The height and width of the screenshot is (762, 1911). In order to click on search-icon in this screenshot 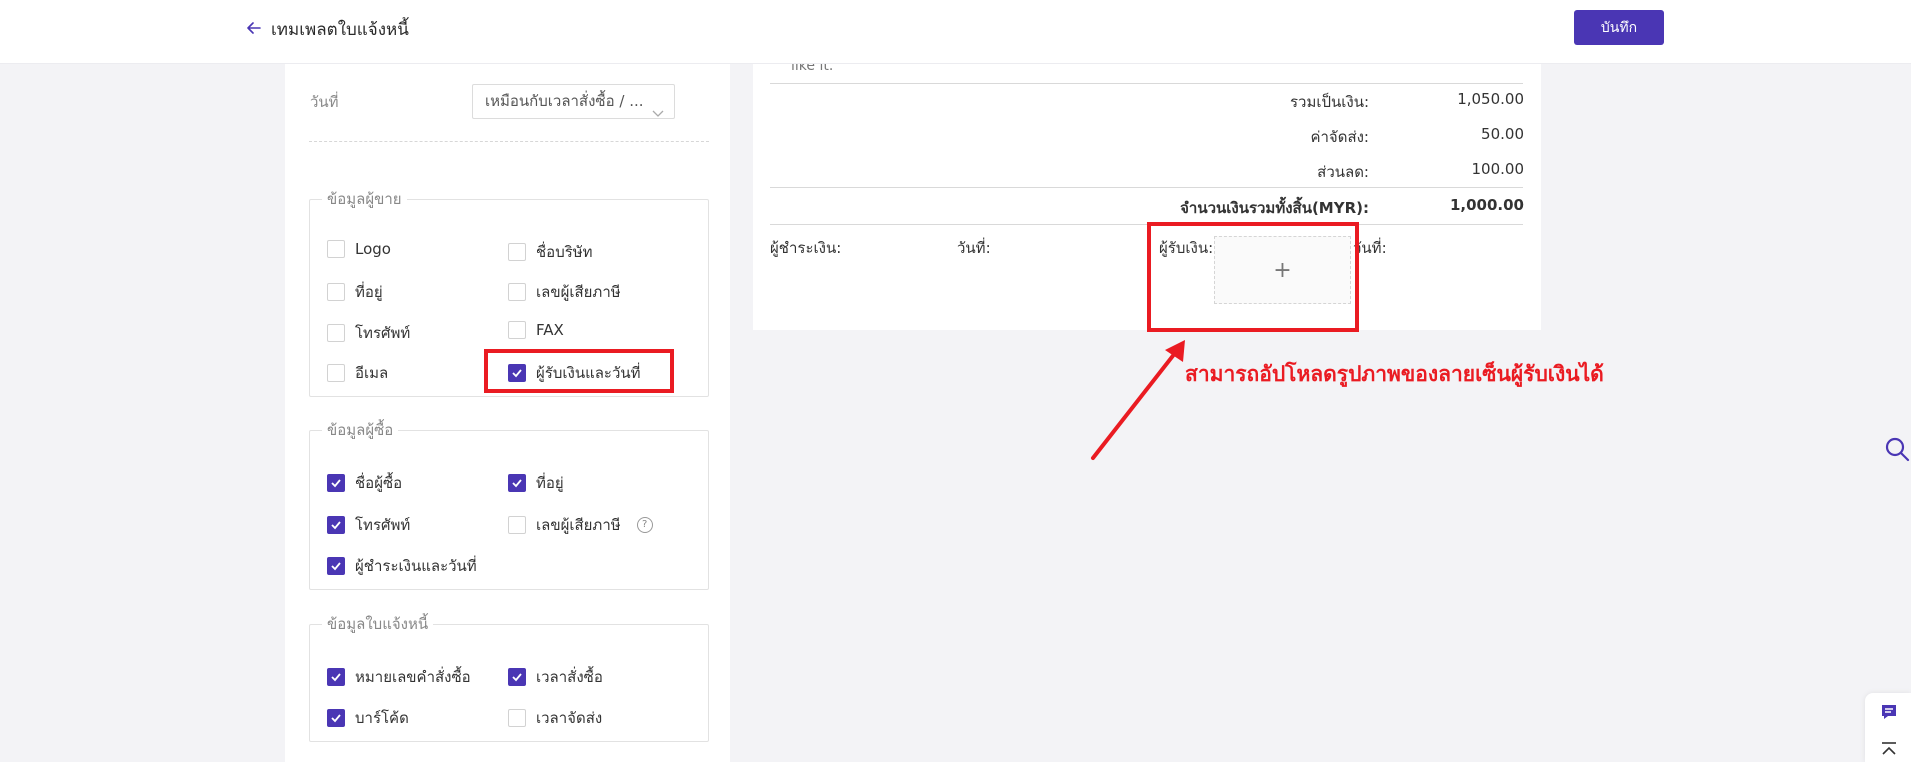, I will do `click(1897, 451)`.